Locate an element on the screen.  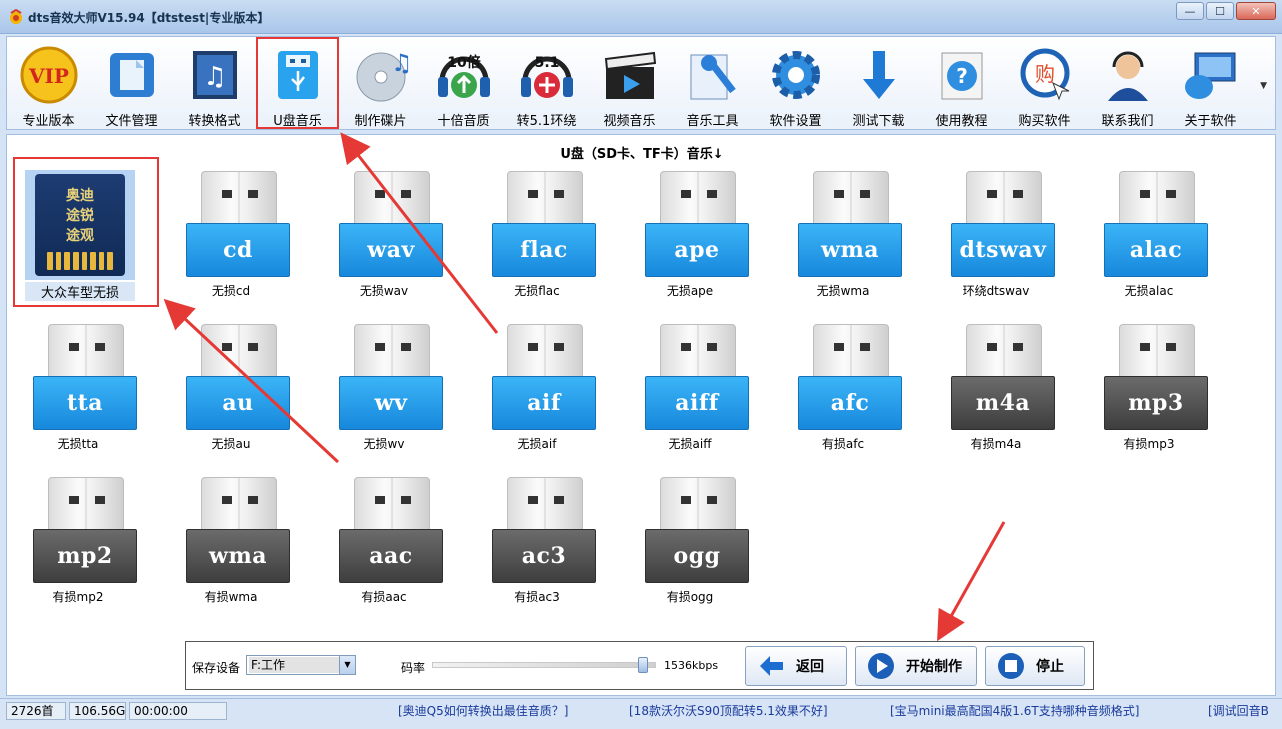
status-duration: 00:00:00 is located at coordinates (178, 711).